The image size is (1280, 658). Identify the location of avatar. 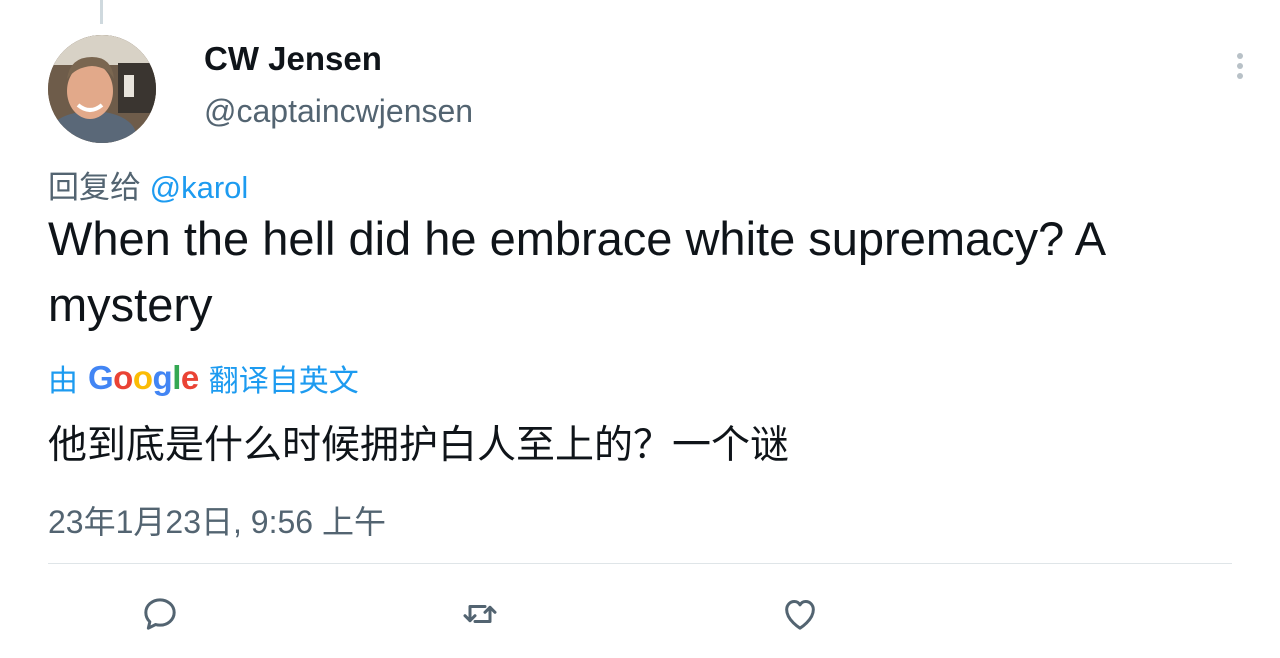
(102, 89).